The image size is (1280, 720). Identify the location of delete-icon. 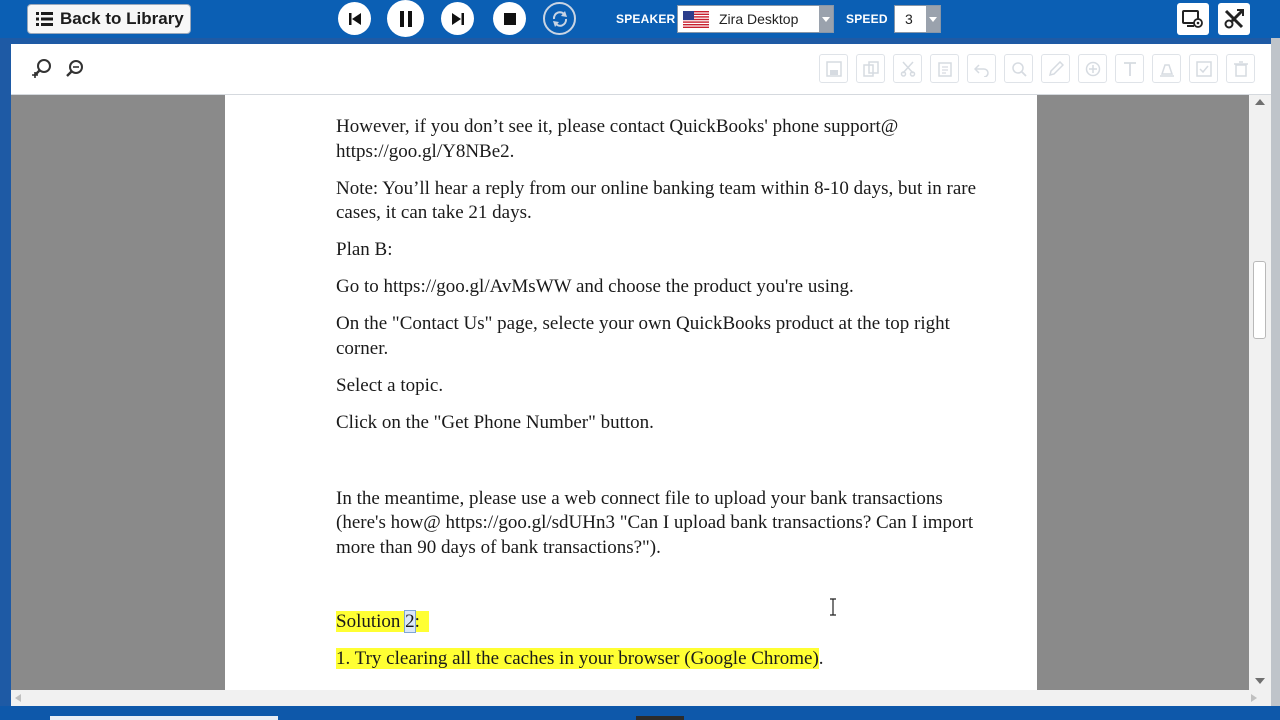
(1240, 68).